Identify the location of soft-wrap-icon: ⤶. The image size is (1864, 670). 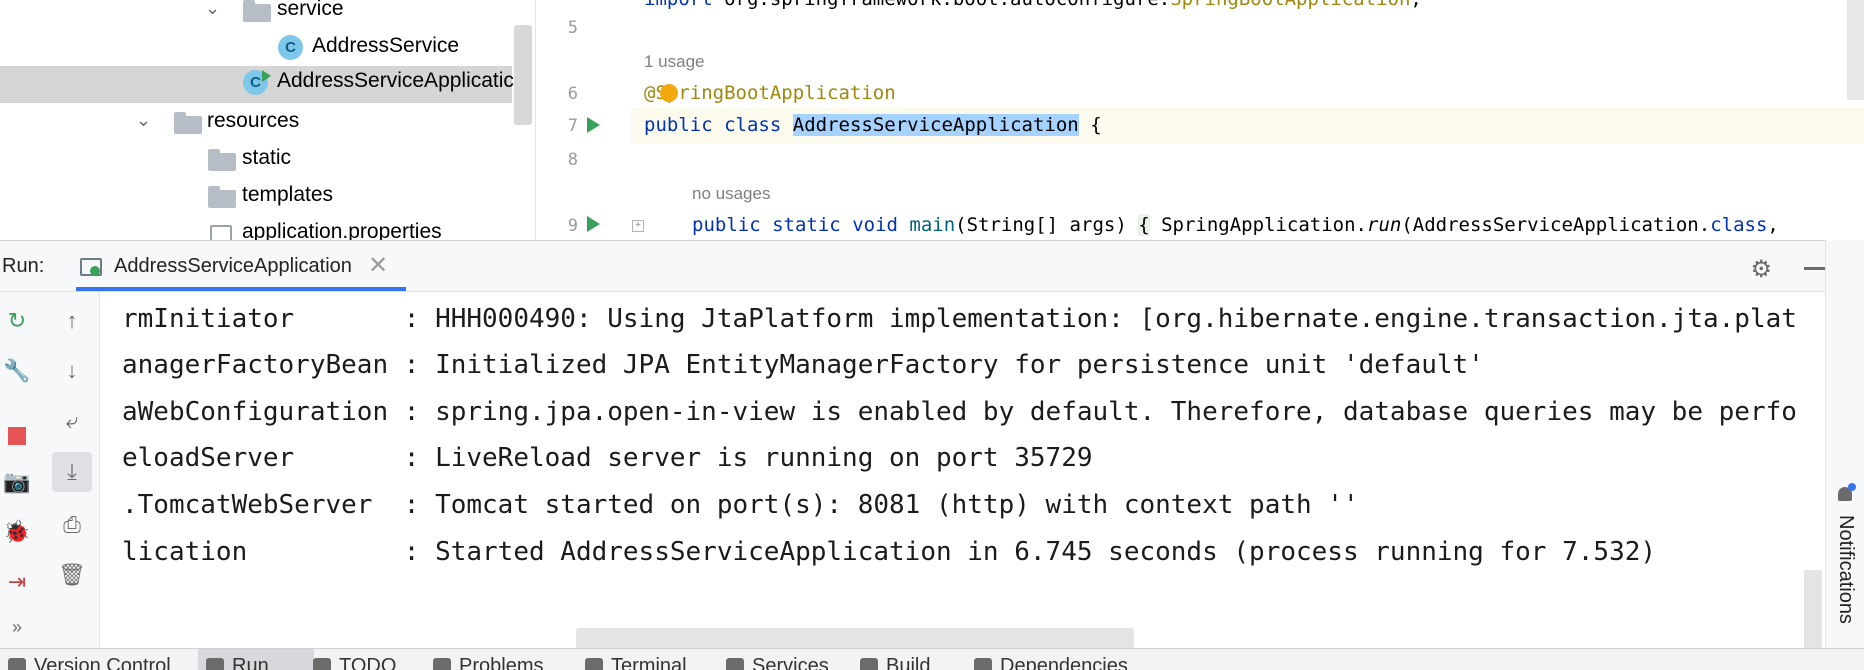
(72, 421).